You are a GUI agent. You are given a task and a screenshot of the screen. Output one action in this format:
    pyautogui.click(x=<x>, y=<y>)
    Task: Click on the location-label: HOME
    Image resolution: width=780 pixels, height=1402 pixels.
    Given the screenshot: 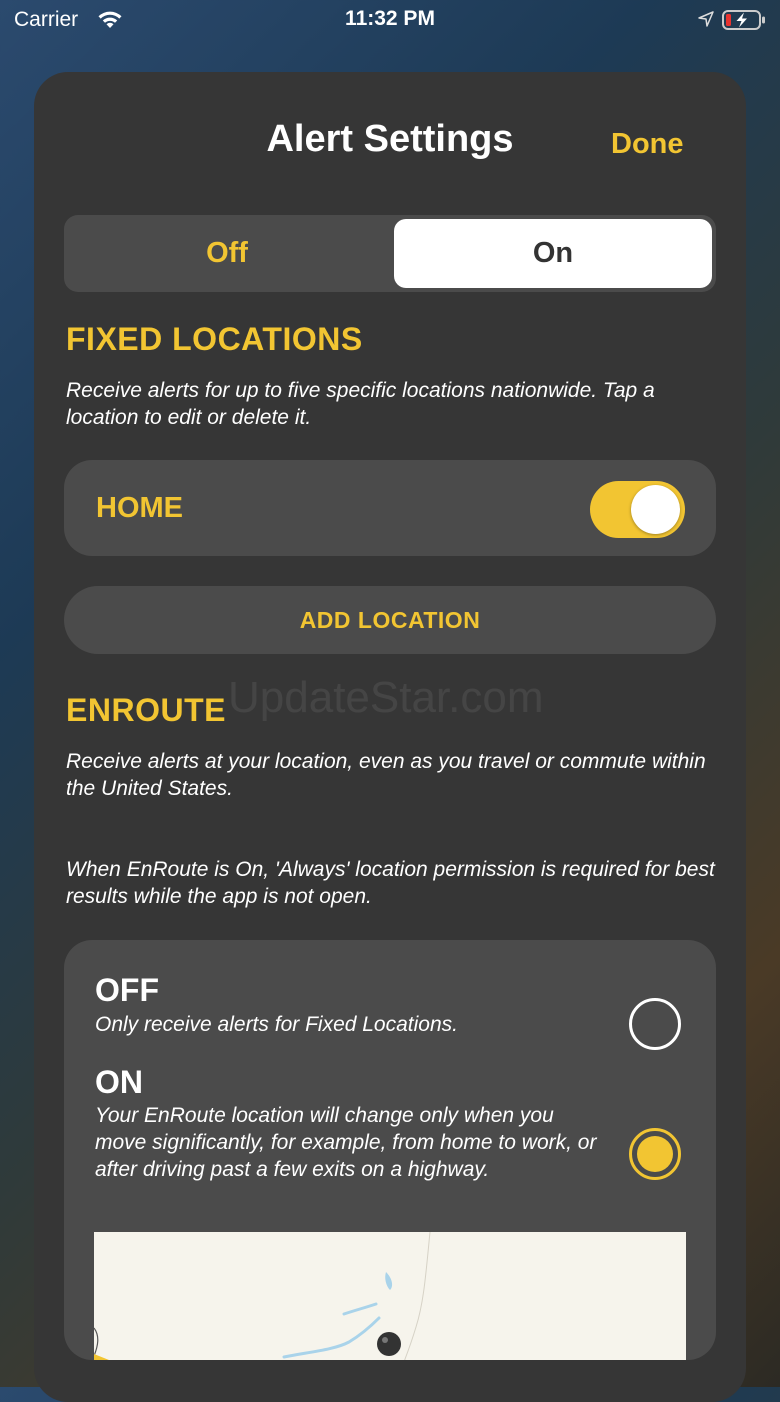 What is the action you would take?
    pyautogui.click(x=139, y=508)
    